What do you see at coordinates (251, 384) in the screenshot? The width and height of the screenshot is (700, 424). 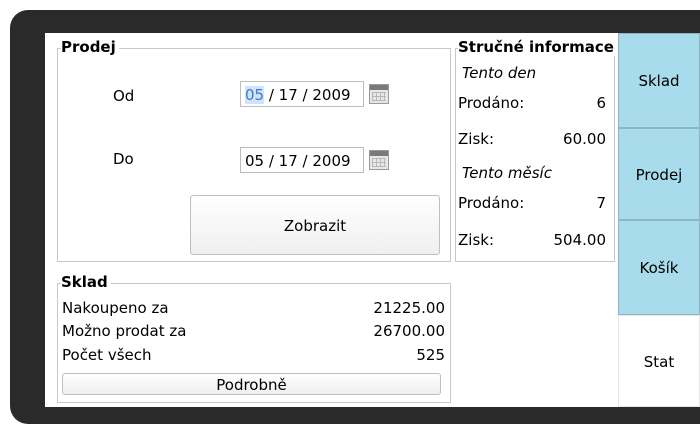 I see `podrobne-button: Podrobně` at bounding box center [251, 384].